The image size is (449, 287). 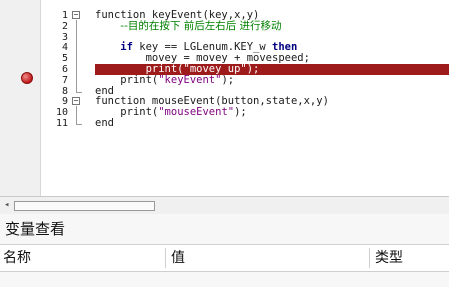 I want to click on line-number: 1, so click(x=64, y=15).